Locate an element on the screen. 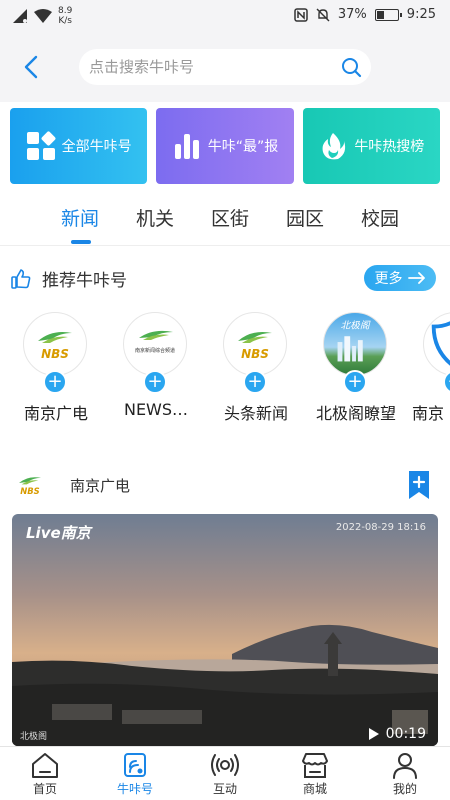  video-duration: 00:19 is located at coordinates (397, 734).